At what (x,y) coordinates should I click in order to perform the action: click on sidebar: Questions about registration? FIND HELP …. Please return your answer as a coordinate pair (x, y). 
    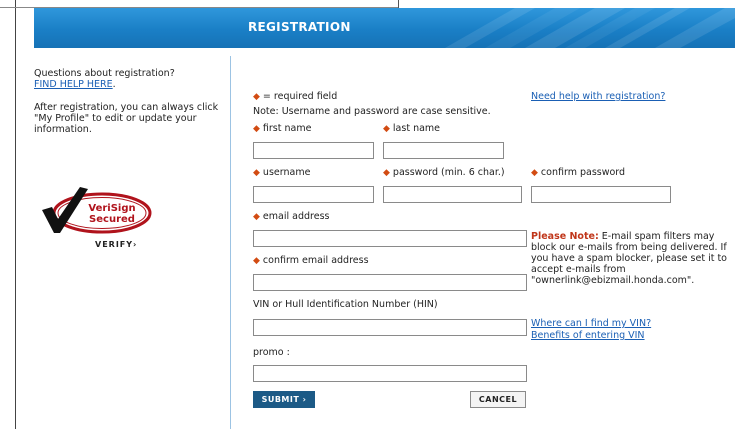
    Looking at the image, I should click on (132, 101).